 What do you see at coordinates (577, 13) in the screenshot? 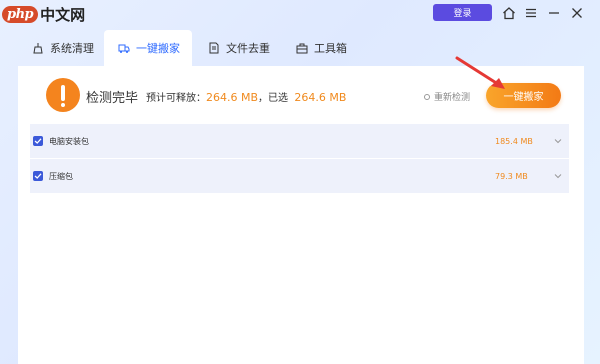
I see `close-icon` at bounding box center [577, 13].